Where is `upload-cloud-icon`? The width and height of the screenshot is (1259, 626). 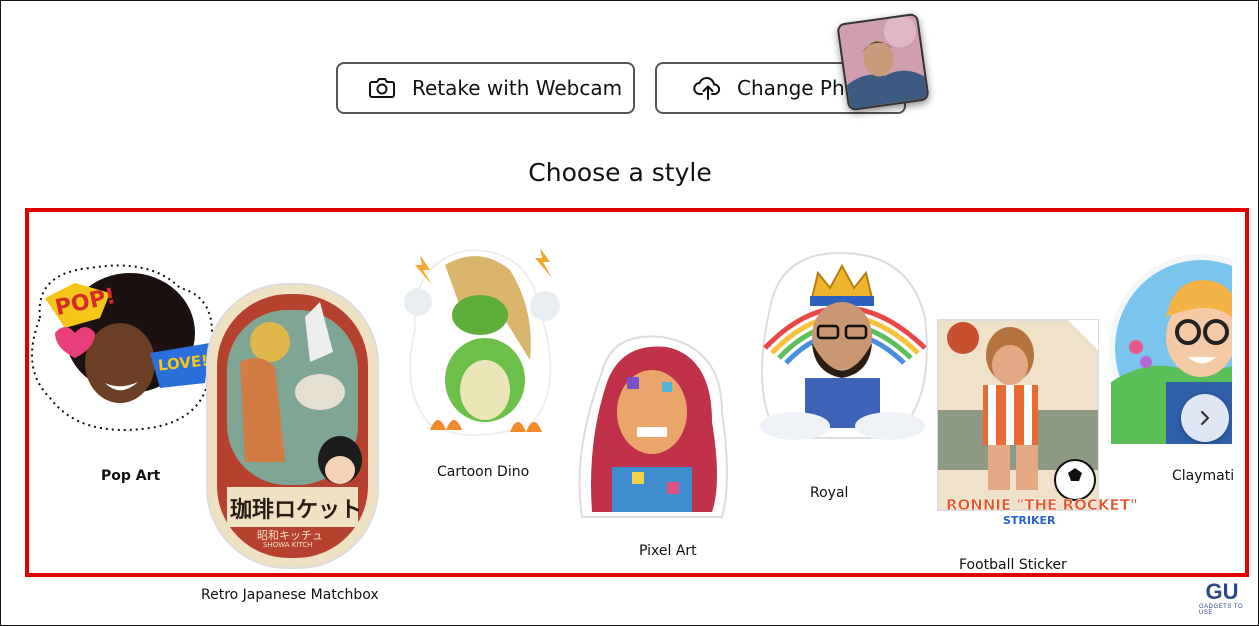
upload-cloud-icon is located at coordinates (707, 88).